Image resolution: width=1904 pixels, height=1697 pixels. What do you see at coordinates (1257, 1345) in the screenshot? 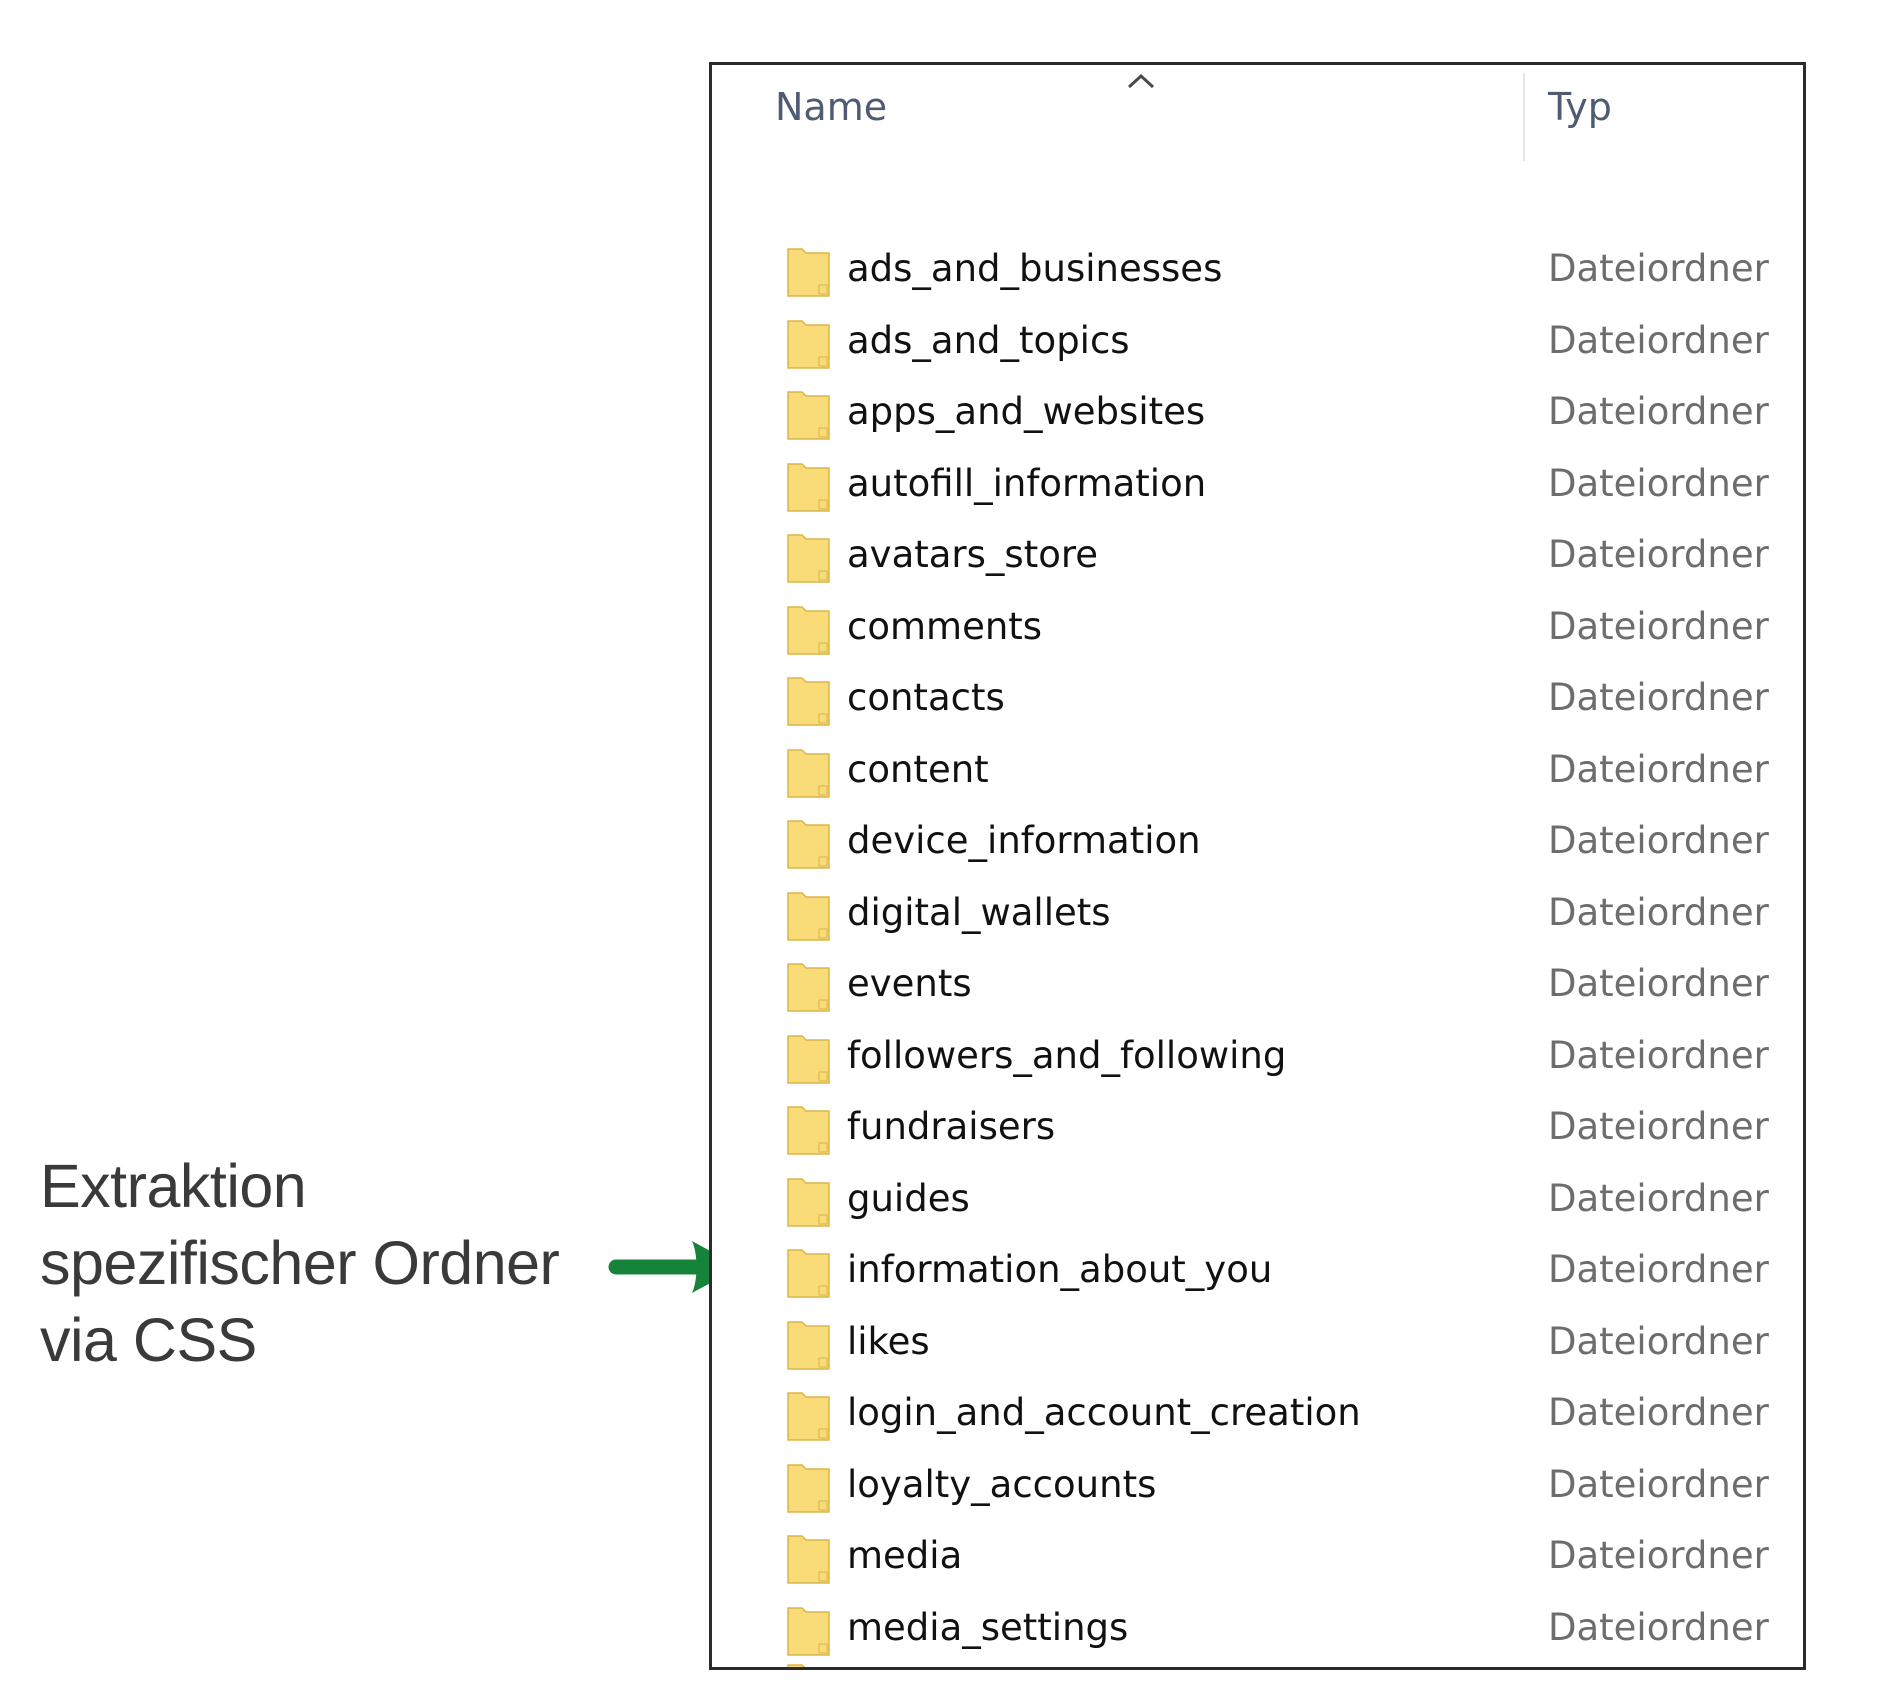
I see `file-row: likes Dateiordner` at bounding box center [1257, 1345].